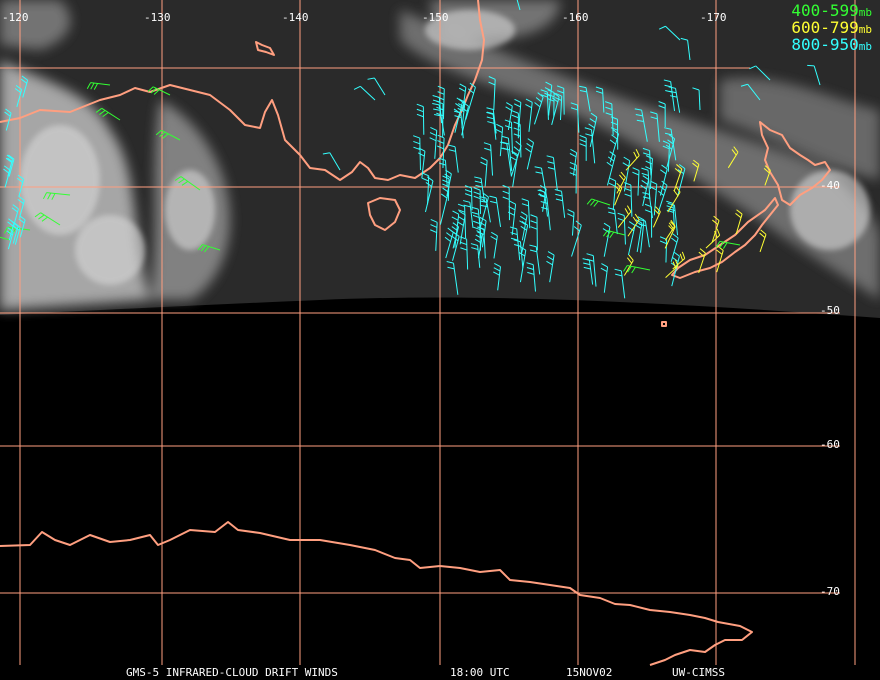  I want to click on lon-label: -130, so click(157, 17).